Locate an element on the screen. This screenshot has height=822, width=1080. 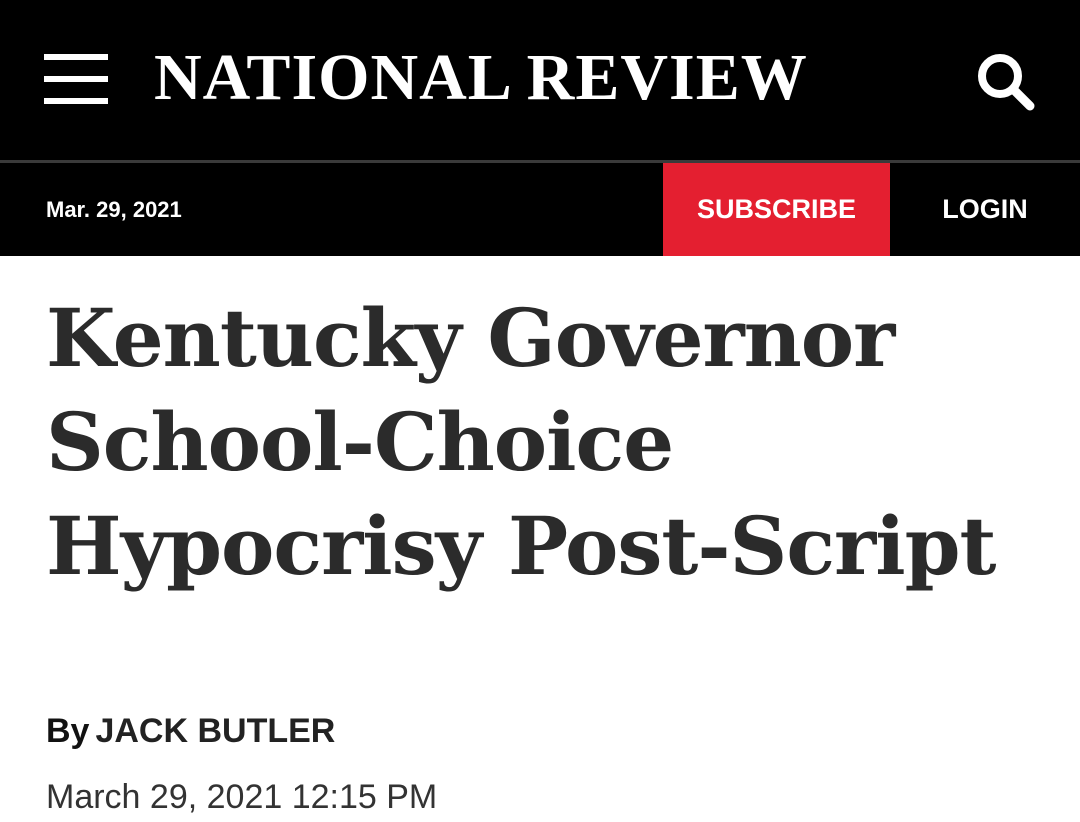
subscribe-button: SUBSCRIBE is located at coordinates (776, 209).